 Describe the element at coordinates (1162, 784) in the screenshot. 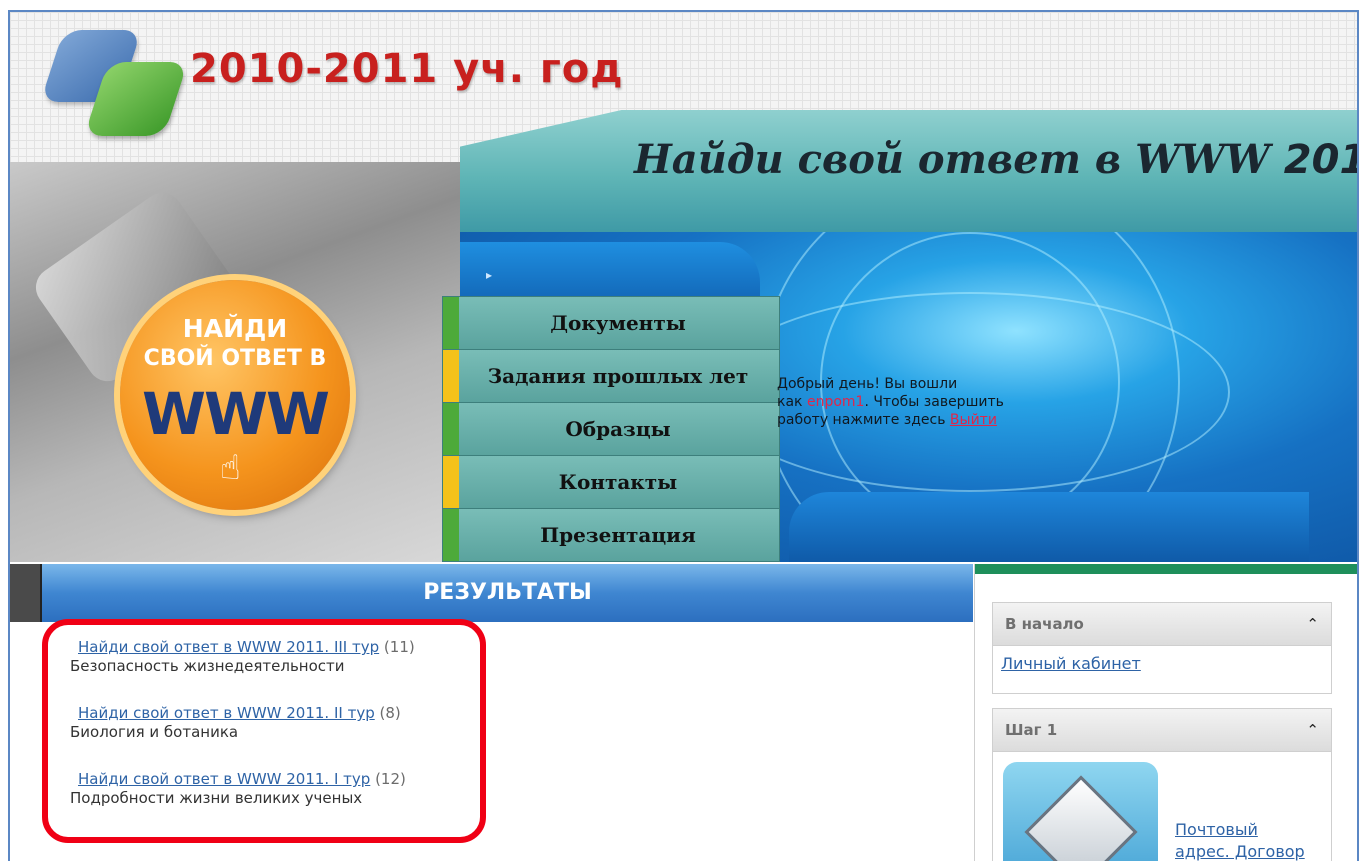

I see `widget-step1: Шаг 1 ⌃ Почтовый адрес. Договор` at that location.